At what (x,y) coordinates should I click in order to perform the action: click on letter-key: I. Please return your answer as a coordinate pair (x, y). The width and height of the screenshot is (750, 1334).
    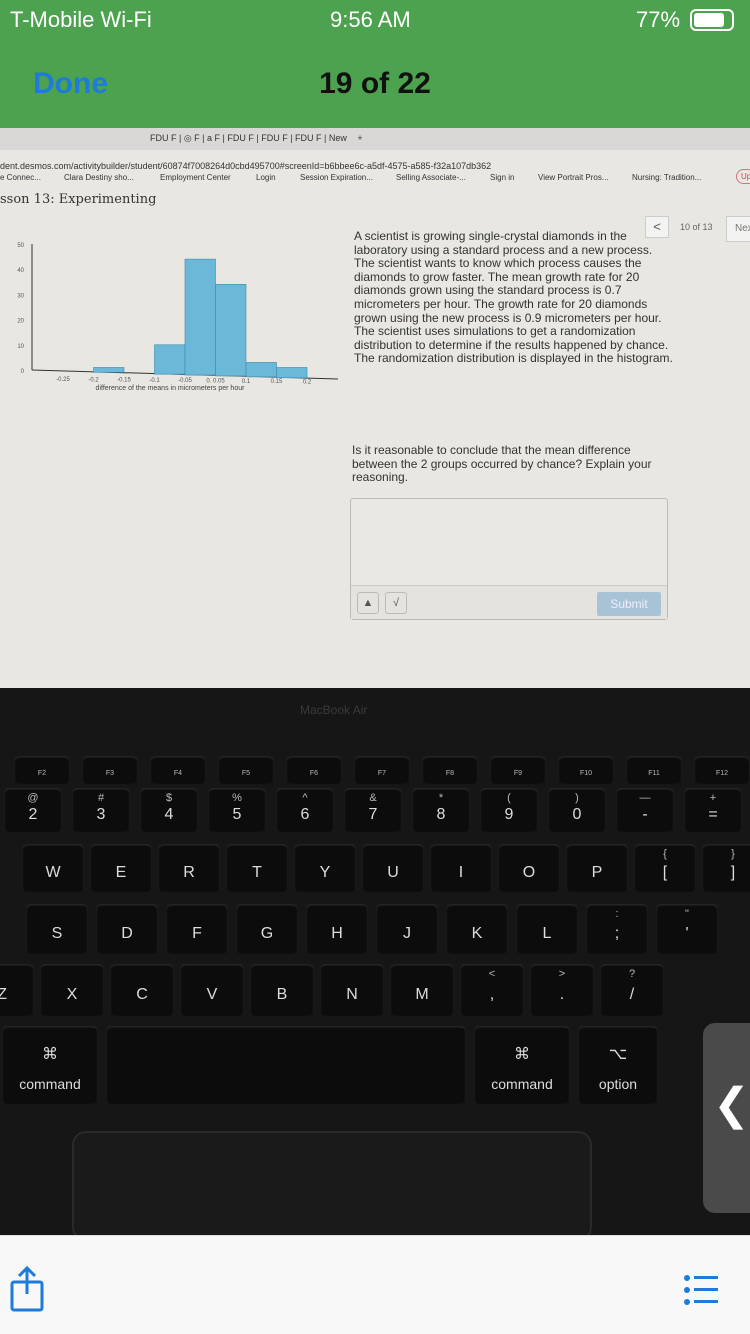
    Looking at the image, I should click on (461, 868).